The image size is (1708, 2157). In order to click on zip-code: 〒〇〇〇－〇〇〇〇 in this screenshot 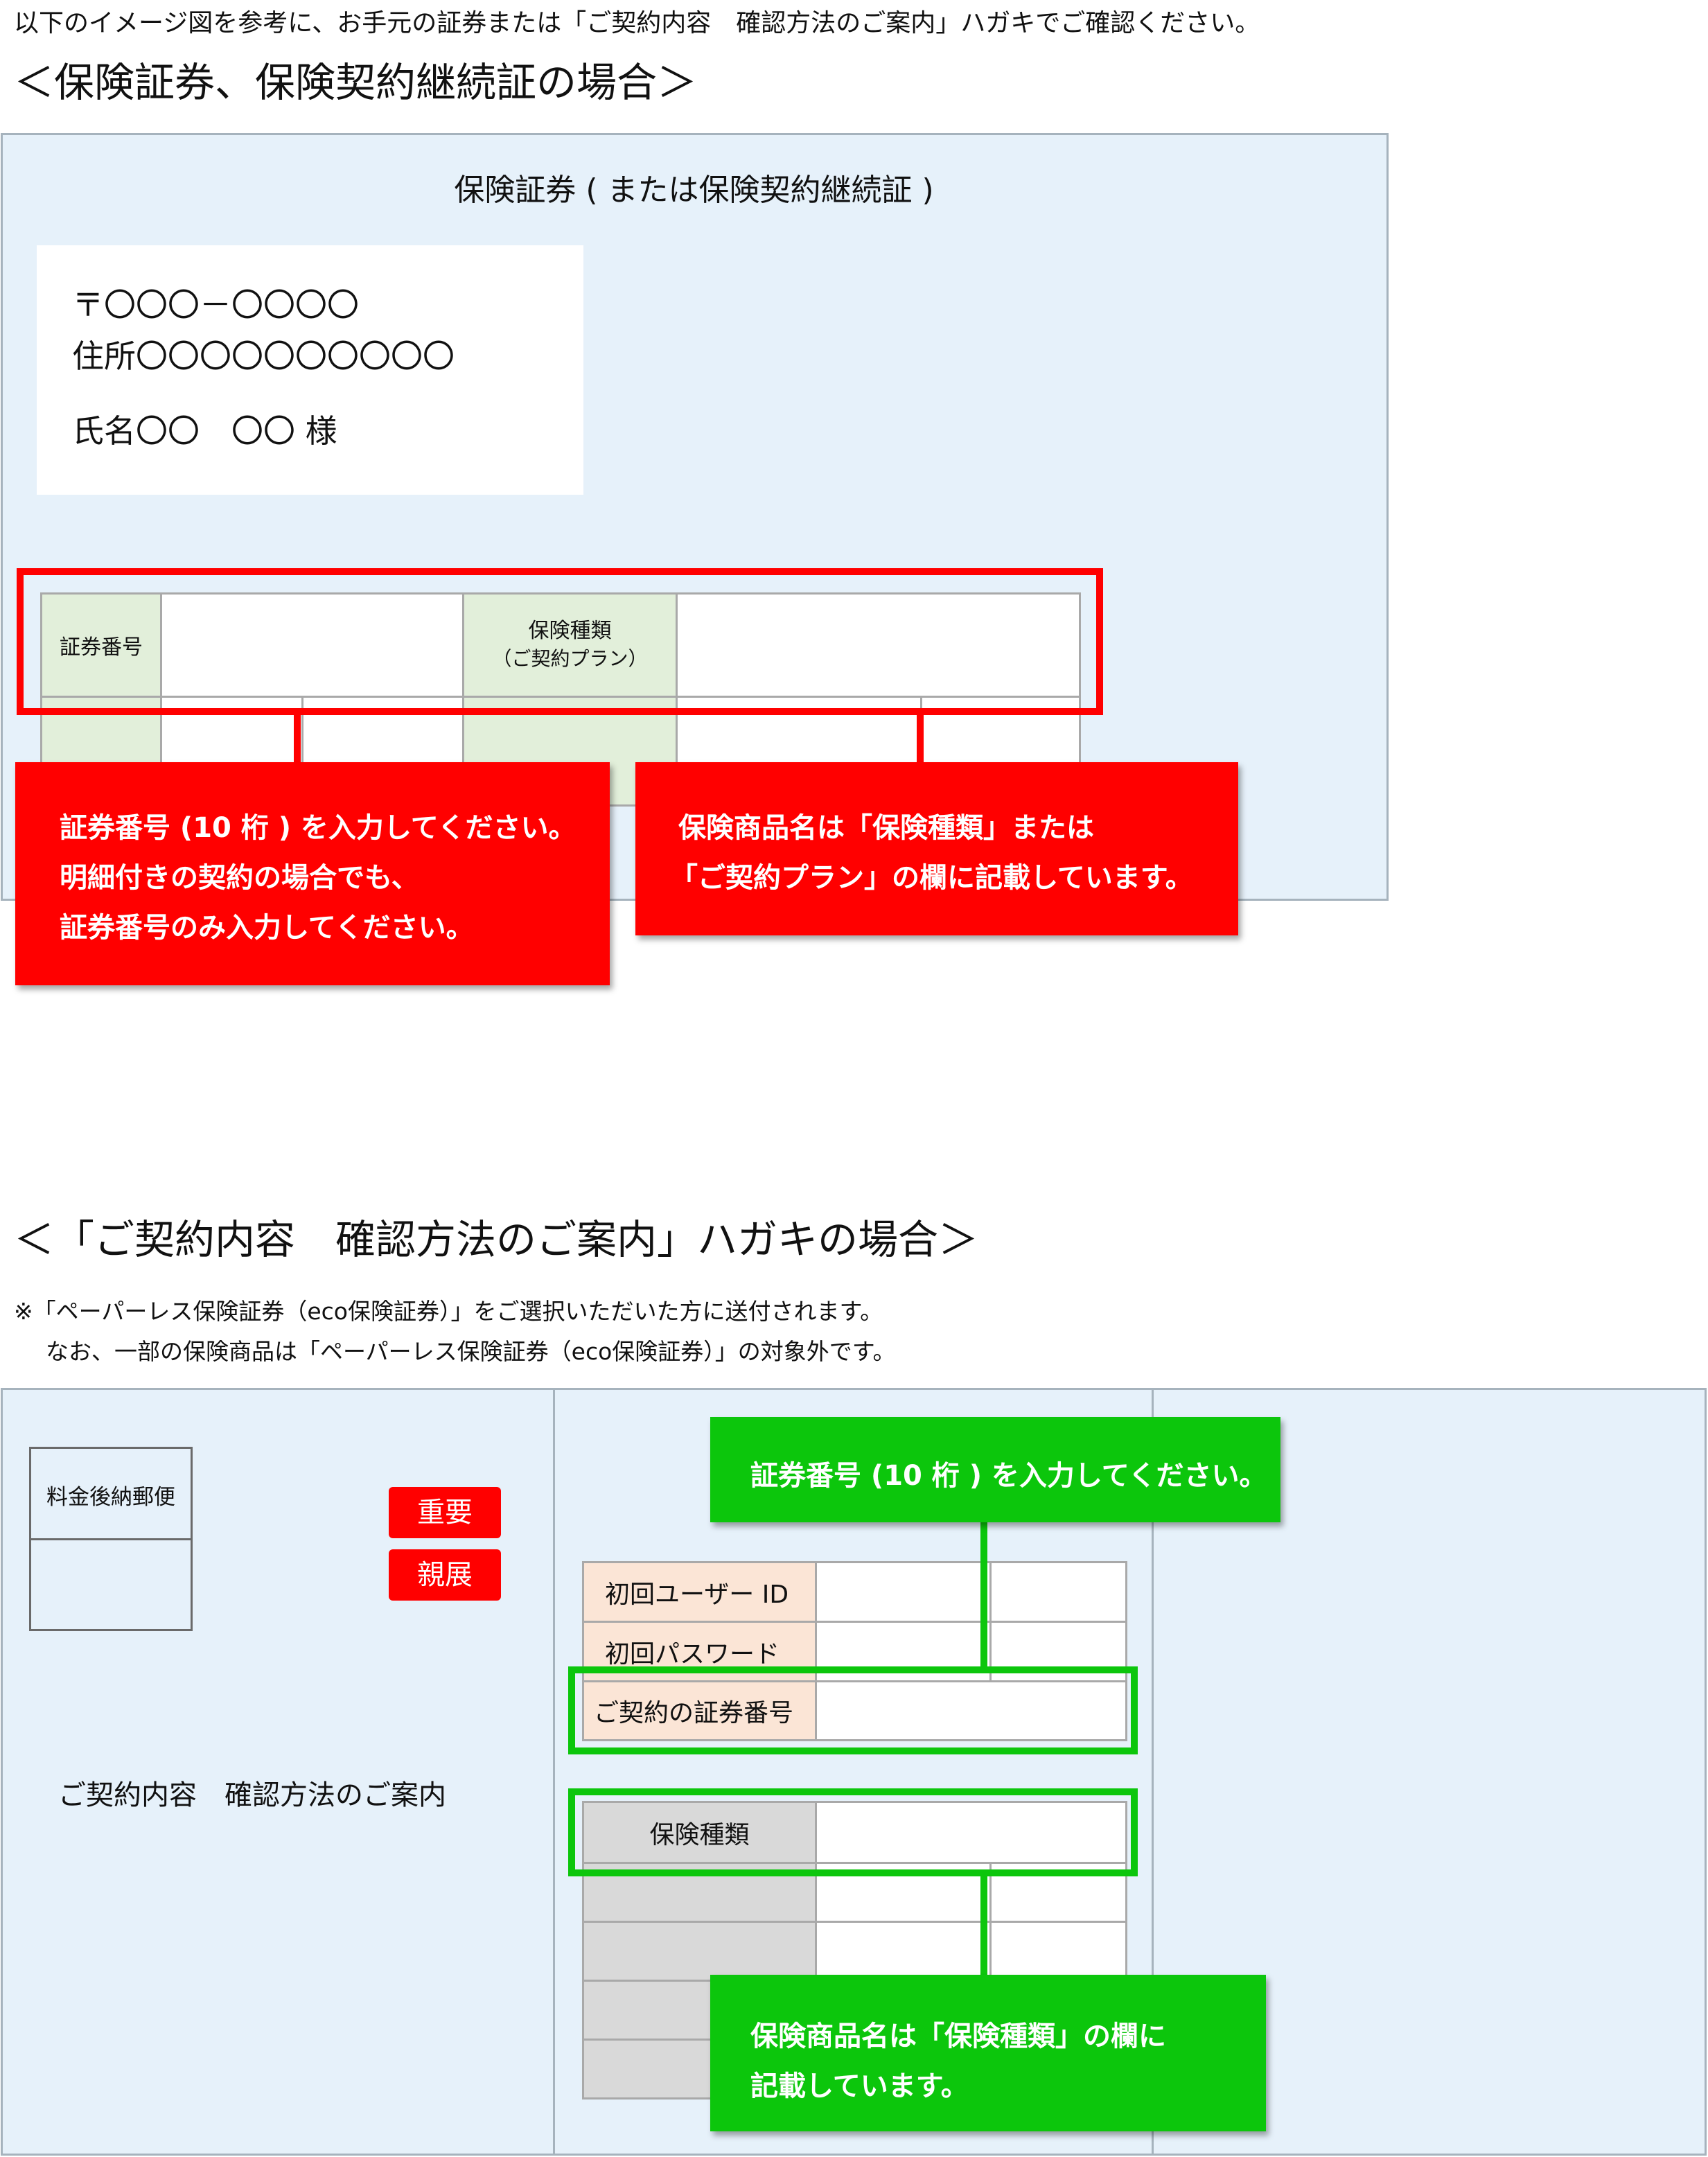, I will do `click(216, 305)`.